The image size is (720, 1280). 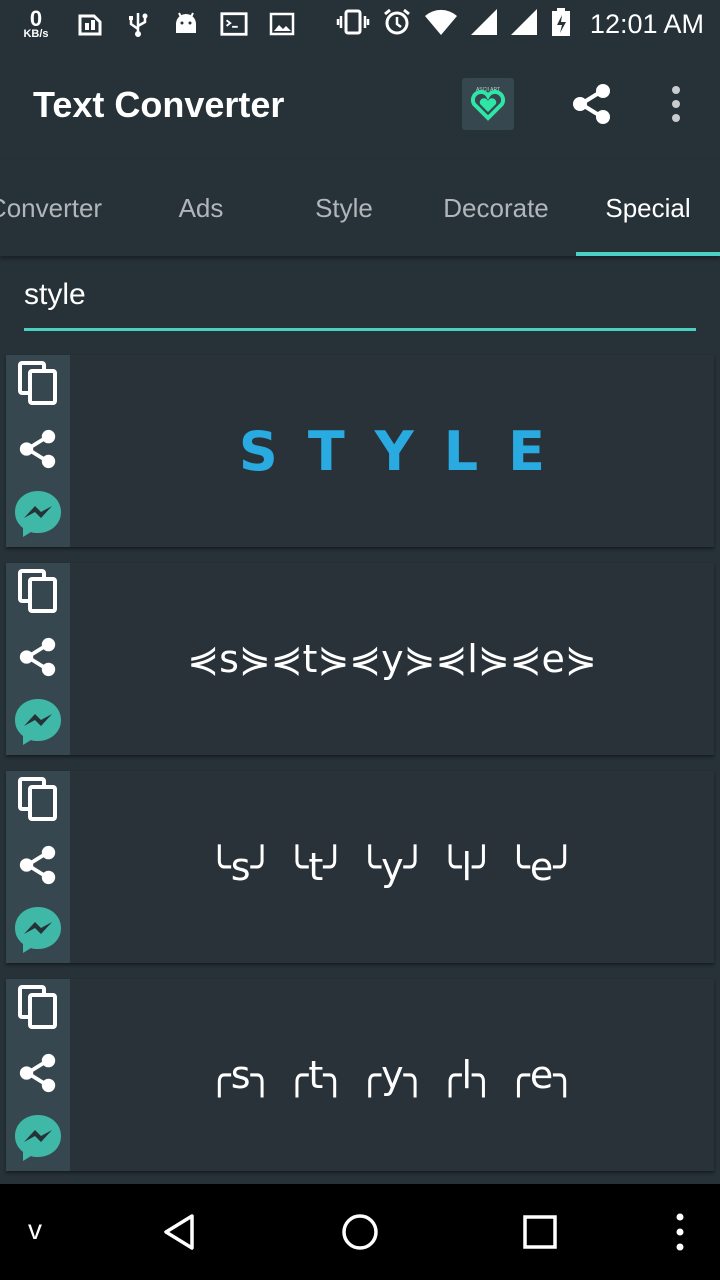 What do you see at coordinates (138, 24) in the screenshot?
I see `usb-icon` at bounding box center [138, 24].